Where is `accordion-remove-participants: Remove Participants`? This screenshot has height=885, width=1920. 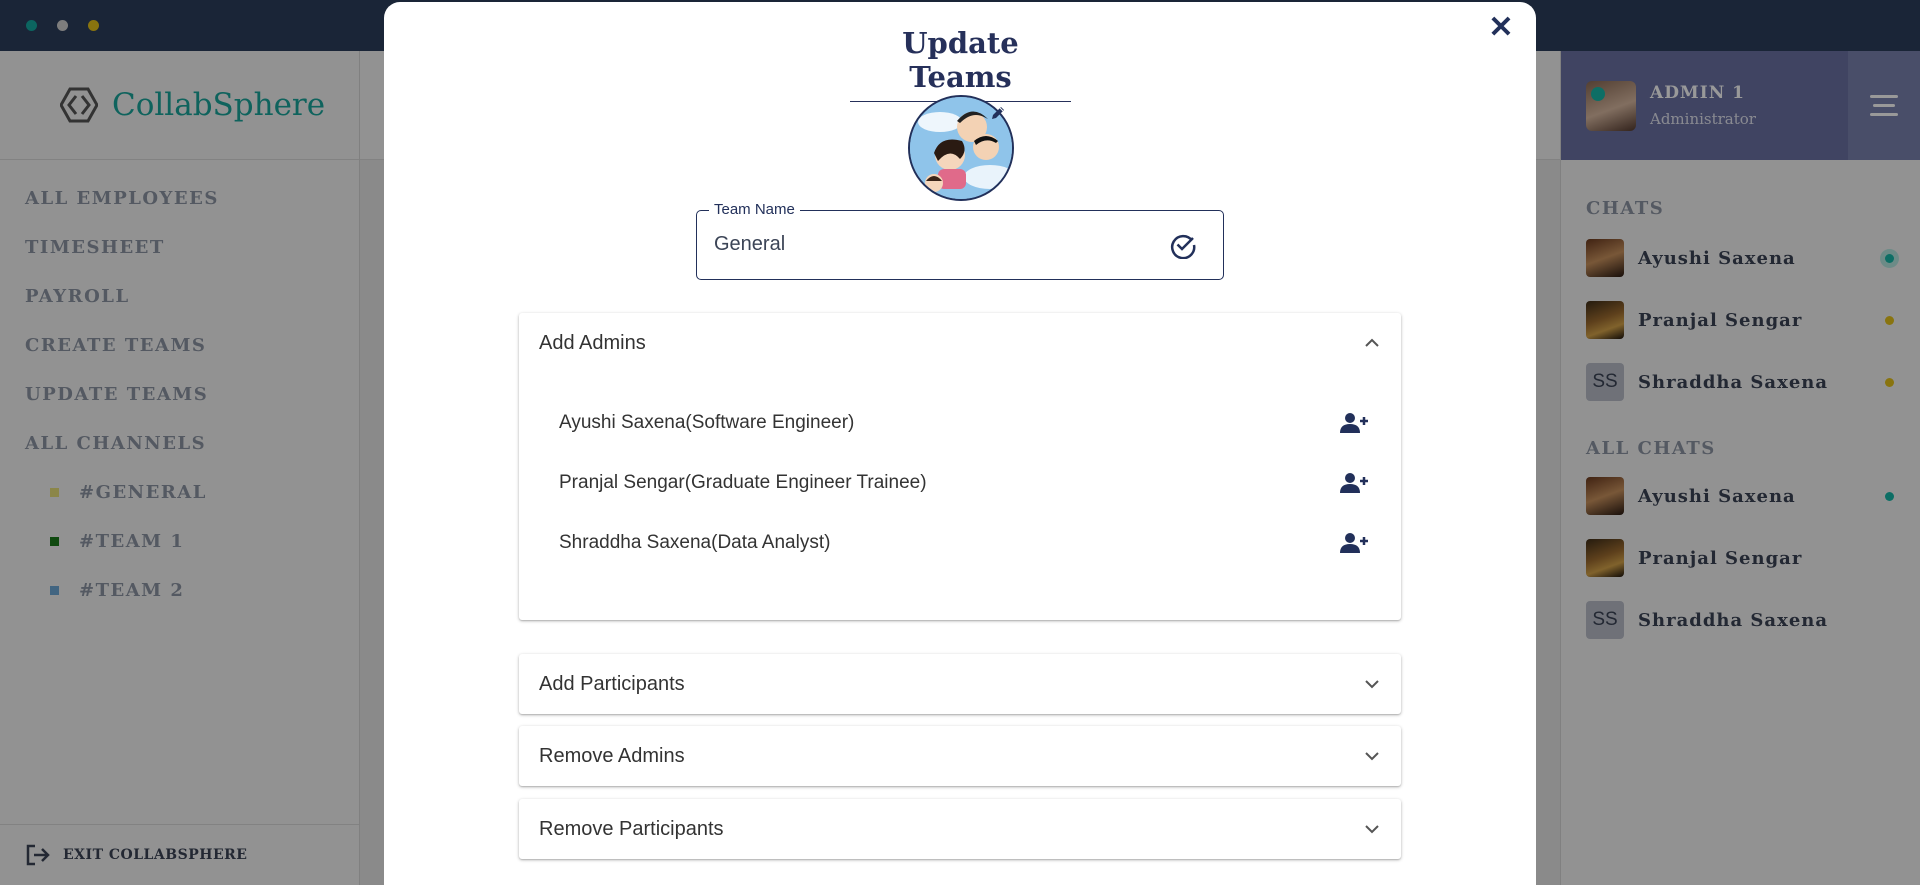 accordion-remove-participants: Remove Participants is located at coordinates (960, 829).